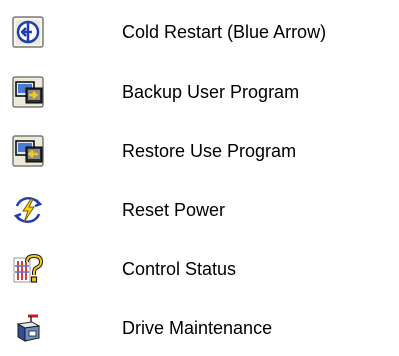 This screenshot has height=356, width=399. I want to click on legend-label: Drive Maintenance, so click(197, 328).